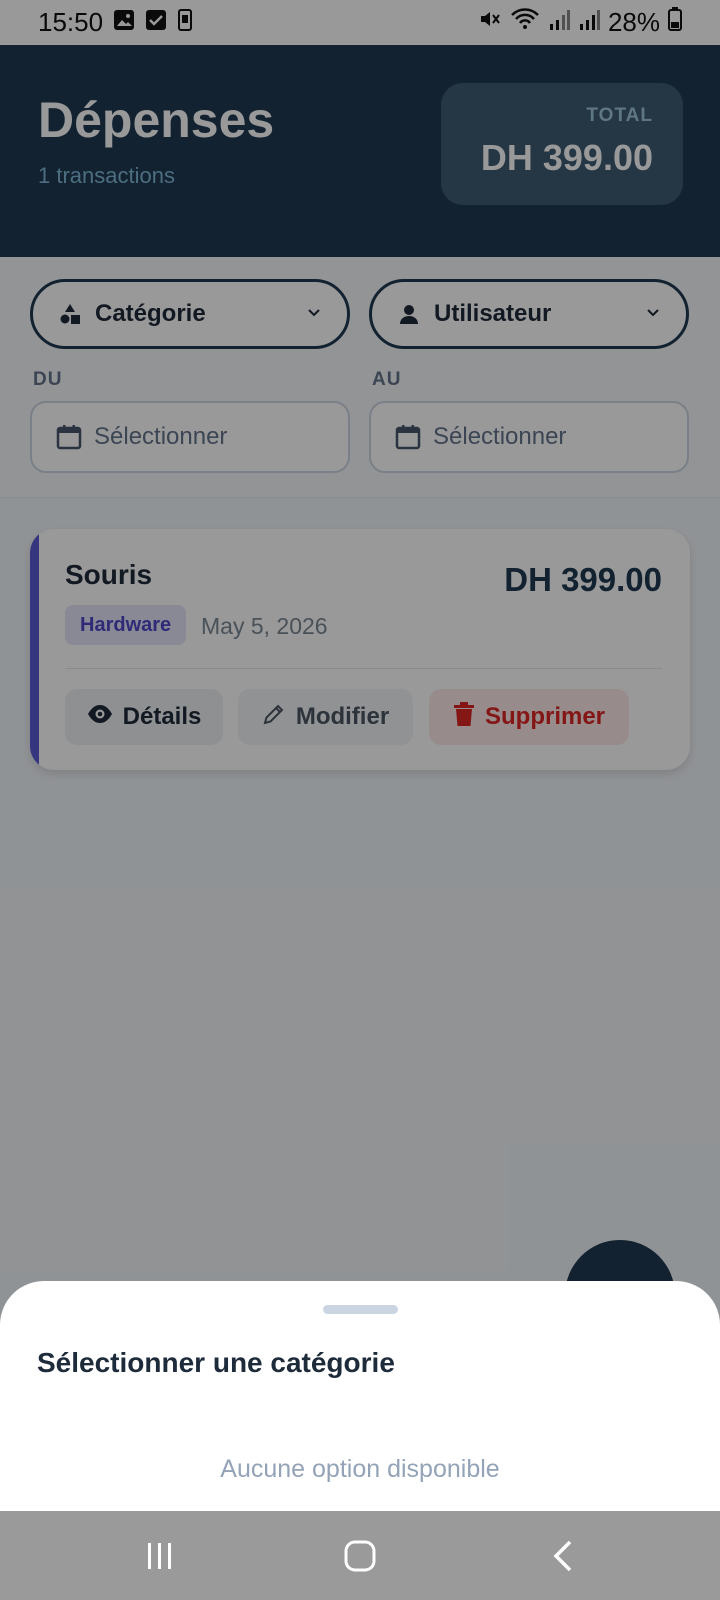 Image resolution: width=720 pixels, height=1600 pixels. I want to click on system-nav-bar, so click(360, 1555).